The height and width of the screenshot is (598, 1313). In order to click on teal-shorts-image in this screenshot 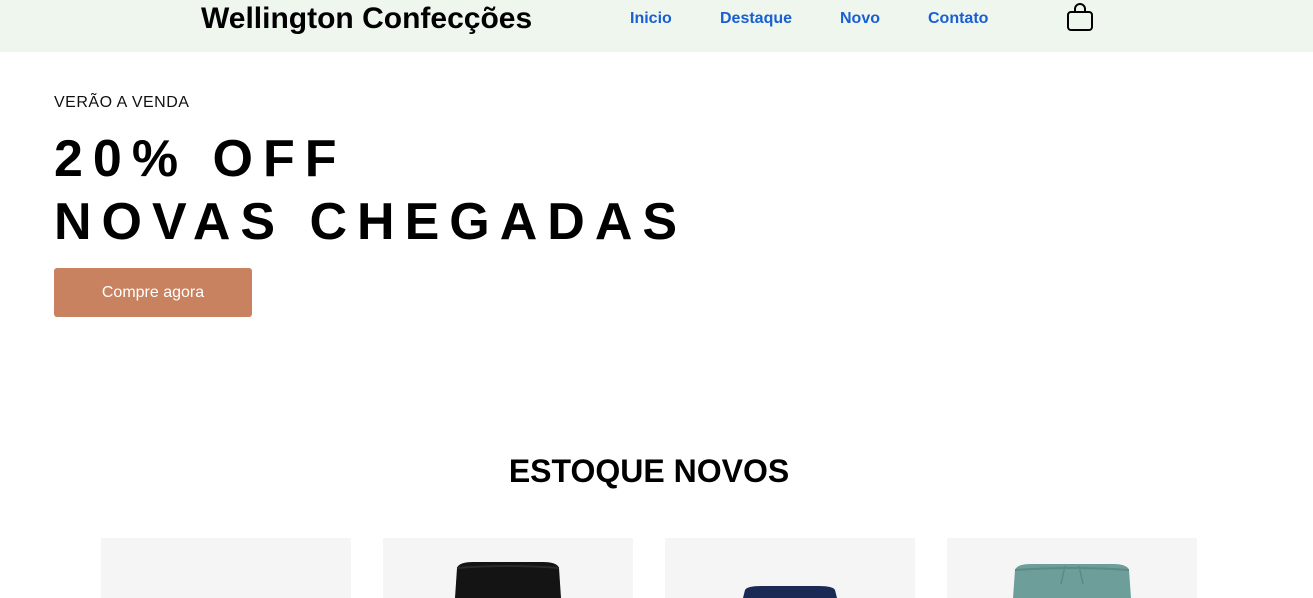, I will do `click(1072, 581)`.